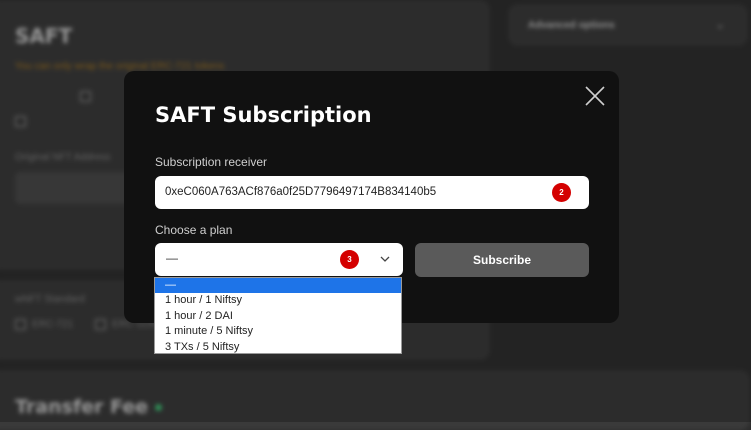  I want to click on step-badge: 2, so click(561, 192).